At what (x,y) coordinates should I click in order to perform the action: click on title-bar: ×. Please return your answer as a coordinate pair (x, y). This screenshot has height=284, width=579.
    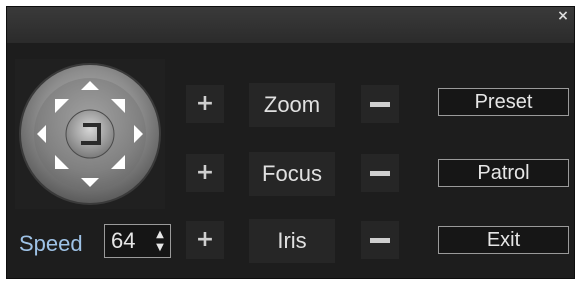
    Looking at the image, I should click on (290, 25).